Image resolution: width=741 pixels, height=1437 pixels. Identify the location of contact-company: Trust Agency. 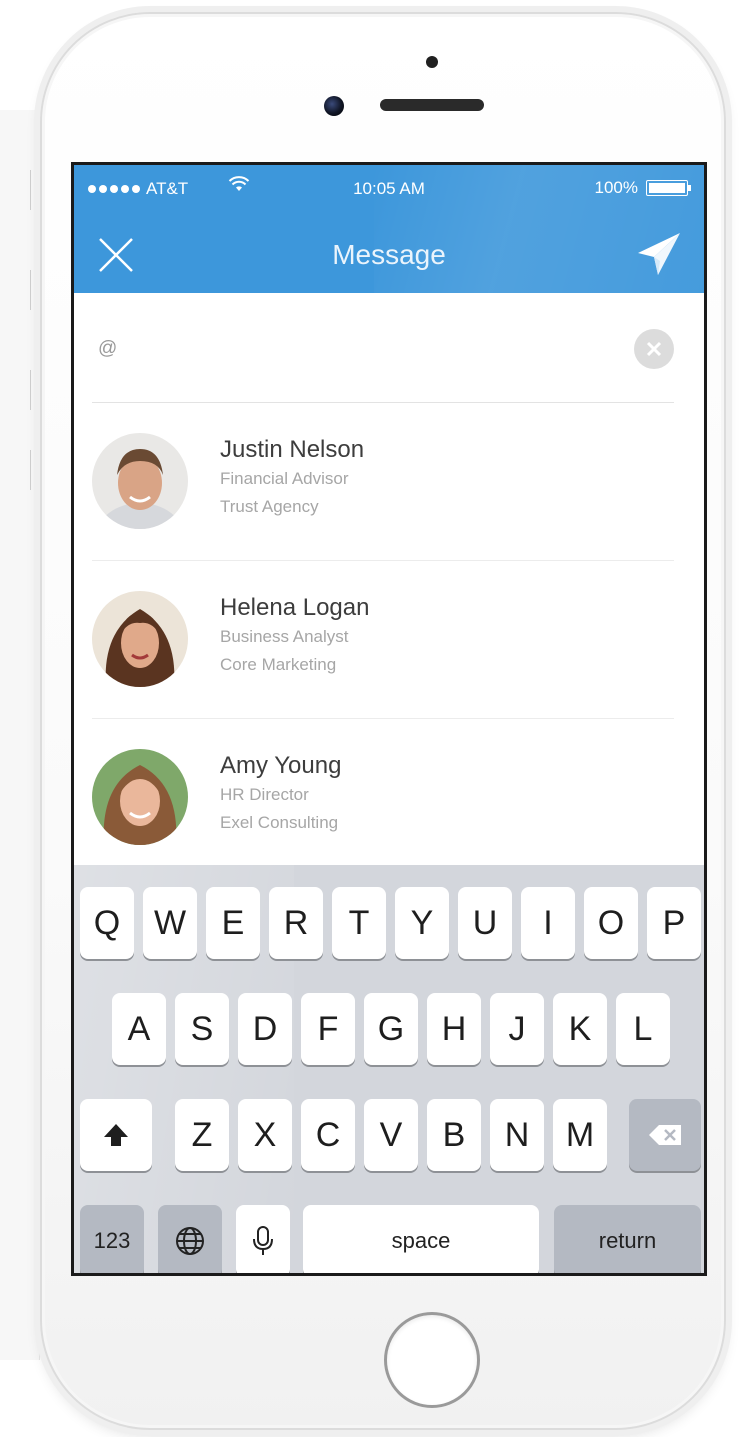
(269, 506).